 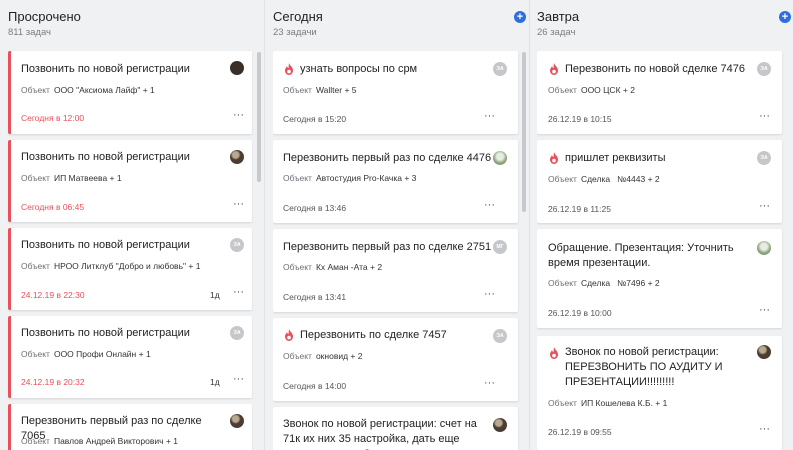 I want to click on task-object: Объект ИП Матвеева + 1, so click(x=71, y=178).